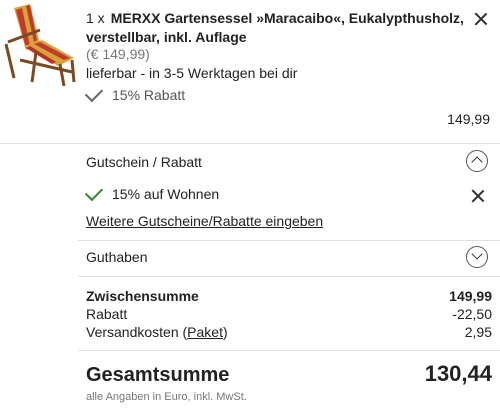 Image resolution: width=500 pixels, height=410 pixels. What do you see at coordinates (166, 397) in the screenshot?
I see `tax-note: alle Angaben in Euro, inkl. MwSt.` at bounding box center [166, 397].